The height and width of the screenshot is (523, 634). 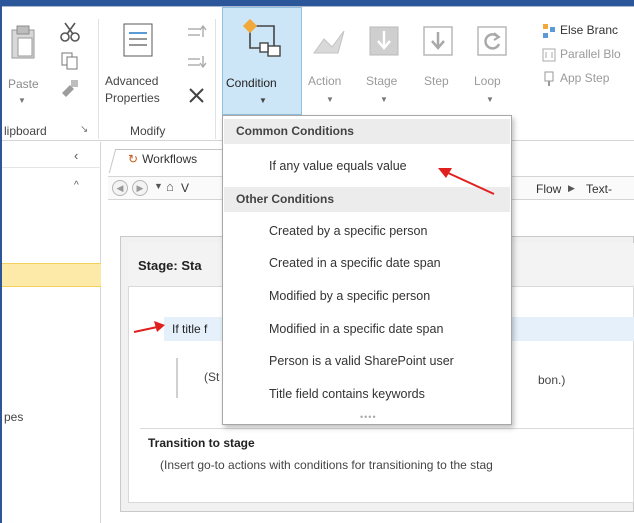 What do you see at coordinates (212, 377) in the screenshot?
I see `step-placeholder-text: (St` at bounding box center [212, 377].